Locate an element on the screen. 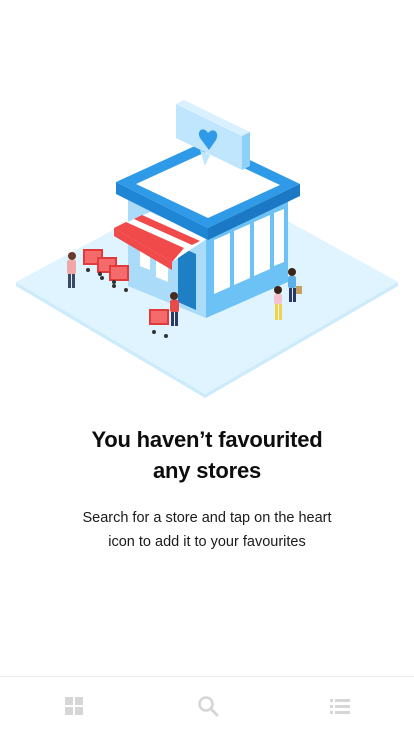 The width and height of the screenshot is (414, 736). bottom-tab-bar is located at coordinates (207, 706).